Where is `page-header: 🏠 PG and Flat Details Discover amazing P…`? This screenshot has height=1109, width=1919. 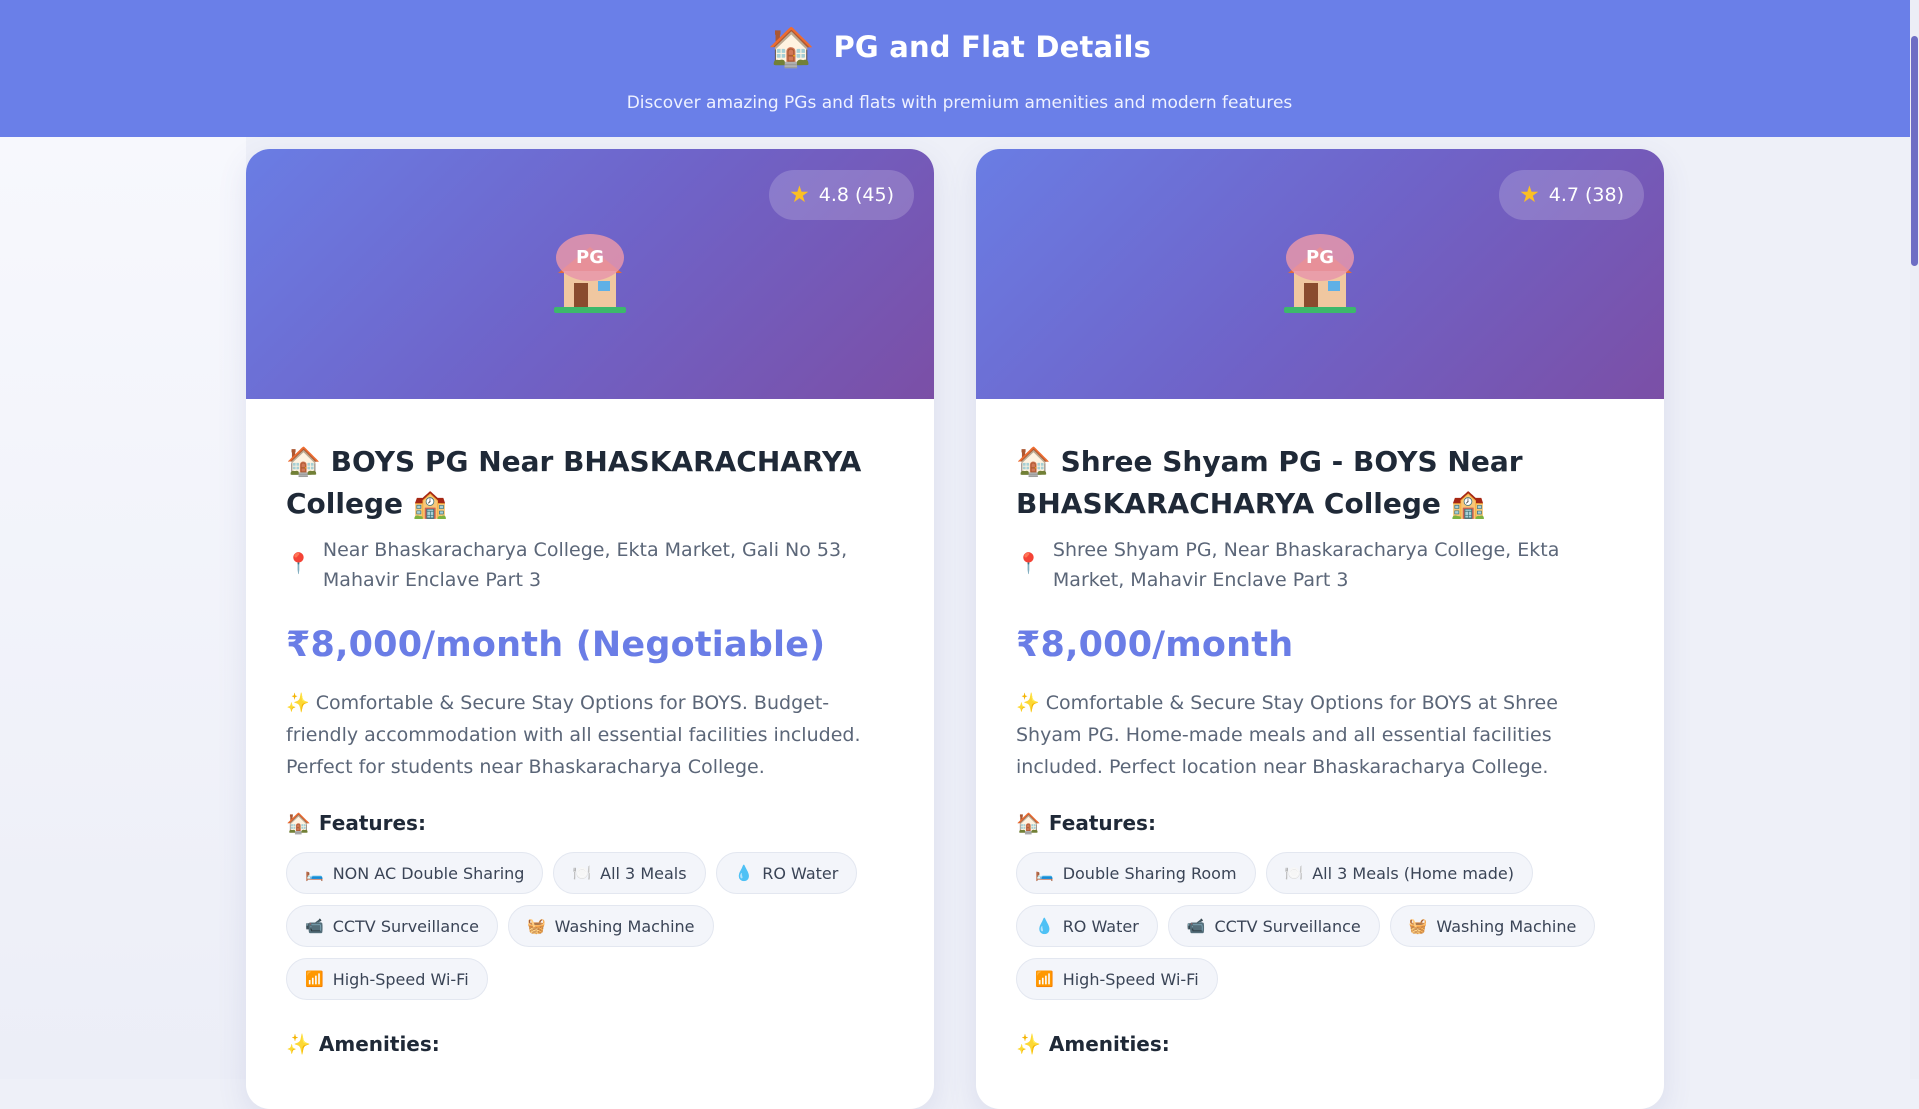 page-header: 🏠 PG and Flat Details Discover amazing P… is located at coordinates (959, 68).